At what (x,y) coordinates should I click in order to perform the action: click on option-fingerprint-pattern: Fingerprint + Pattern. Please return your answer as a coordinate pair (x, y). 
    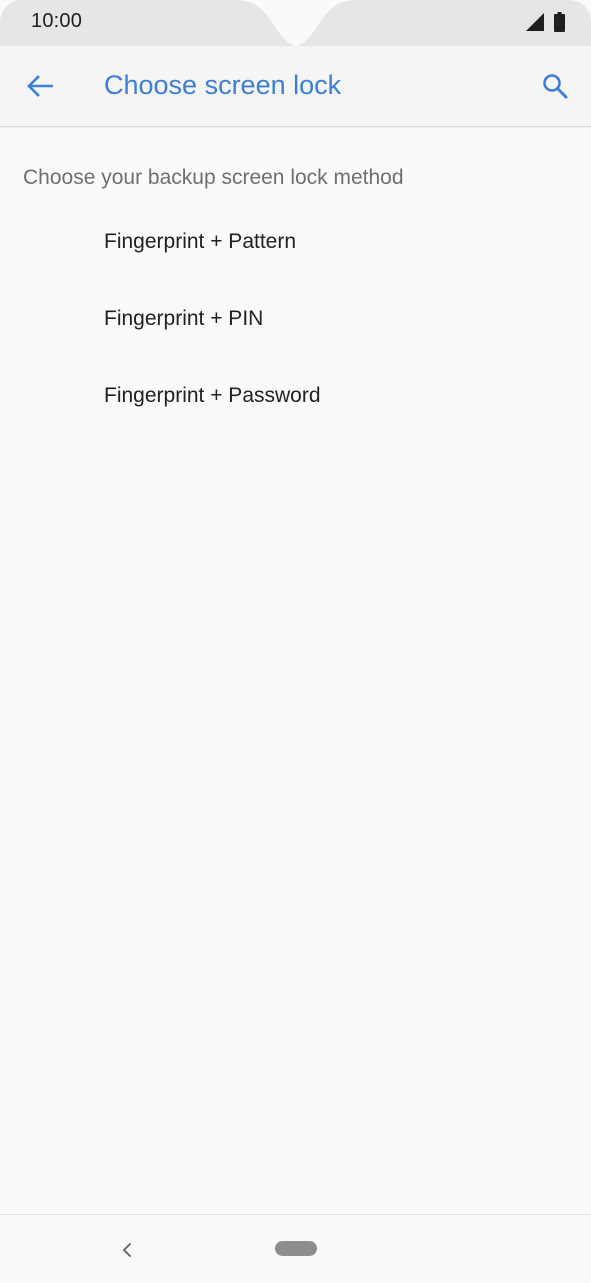
    Looking at the image, I should click on (295, 246).